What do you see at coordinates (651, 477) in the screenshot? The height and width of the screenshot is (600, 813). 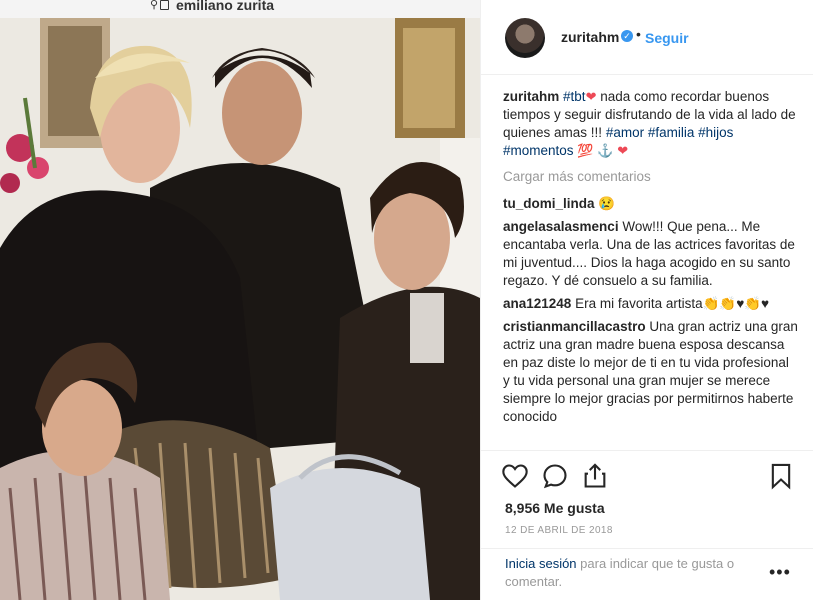 I see `post-actions` at bounding box center [651, 477].